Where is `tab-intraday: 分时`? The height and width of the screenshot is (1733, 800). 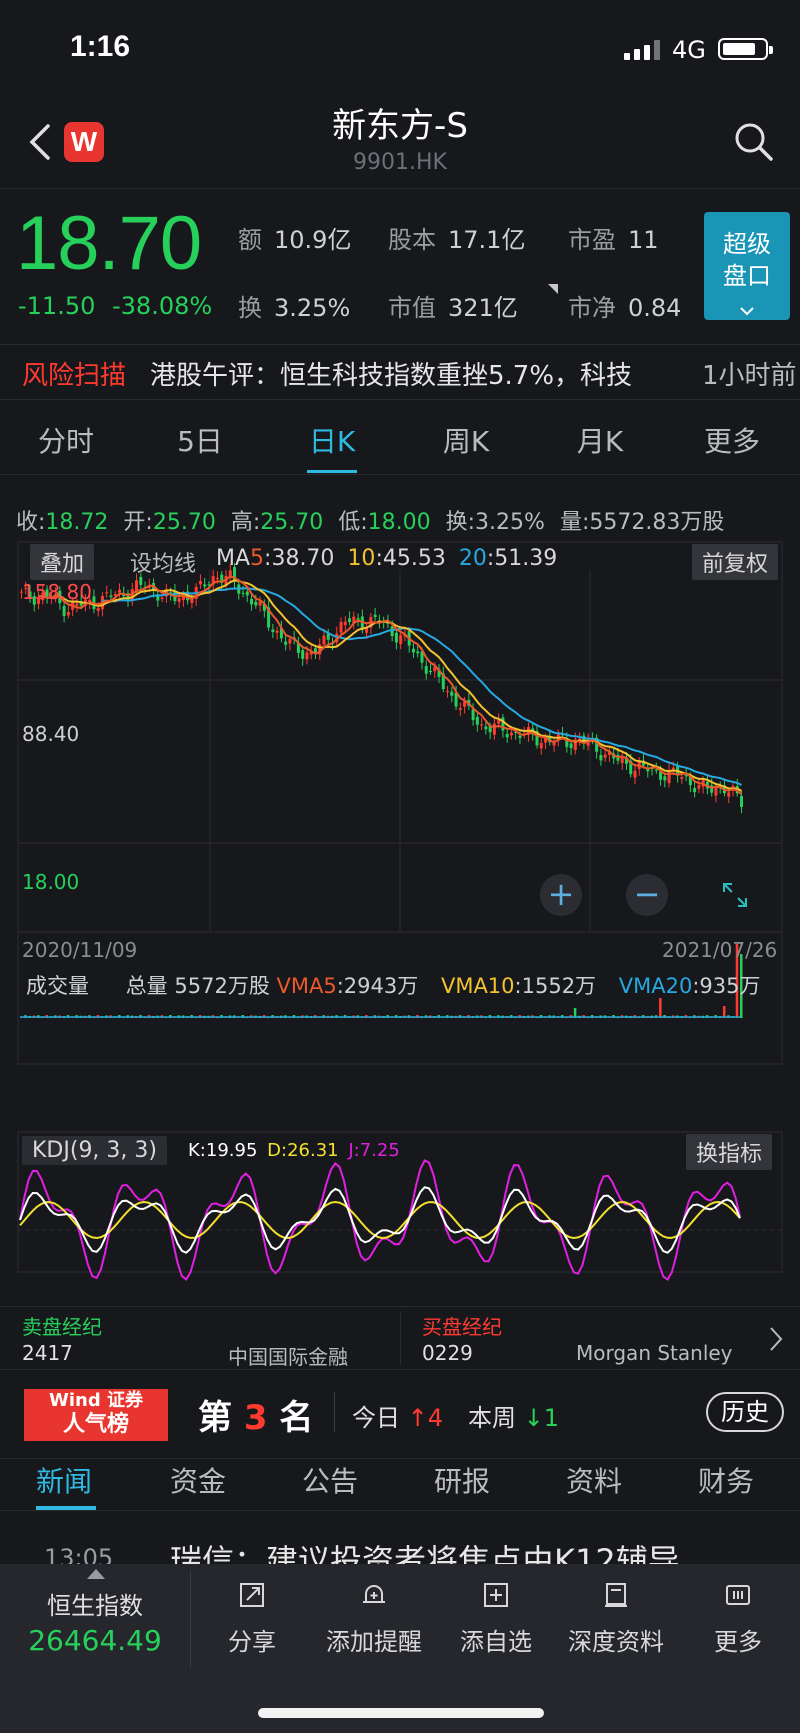 tab-intraday: 分时 is located at coordinates (66, 440).